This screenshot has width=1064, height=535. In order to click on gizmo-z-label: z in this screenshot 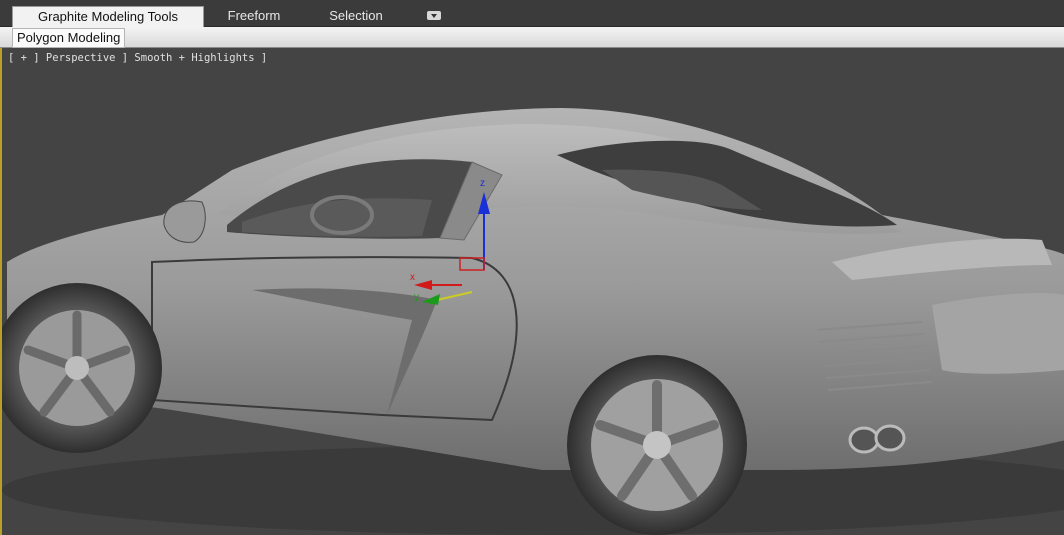, I will do `click(482, 183)`.